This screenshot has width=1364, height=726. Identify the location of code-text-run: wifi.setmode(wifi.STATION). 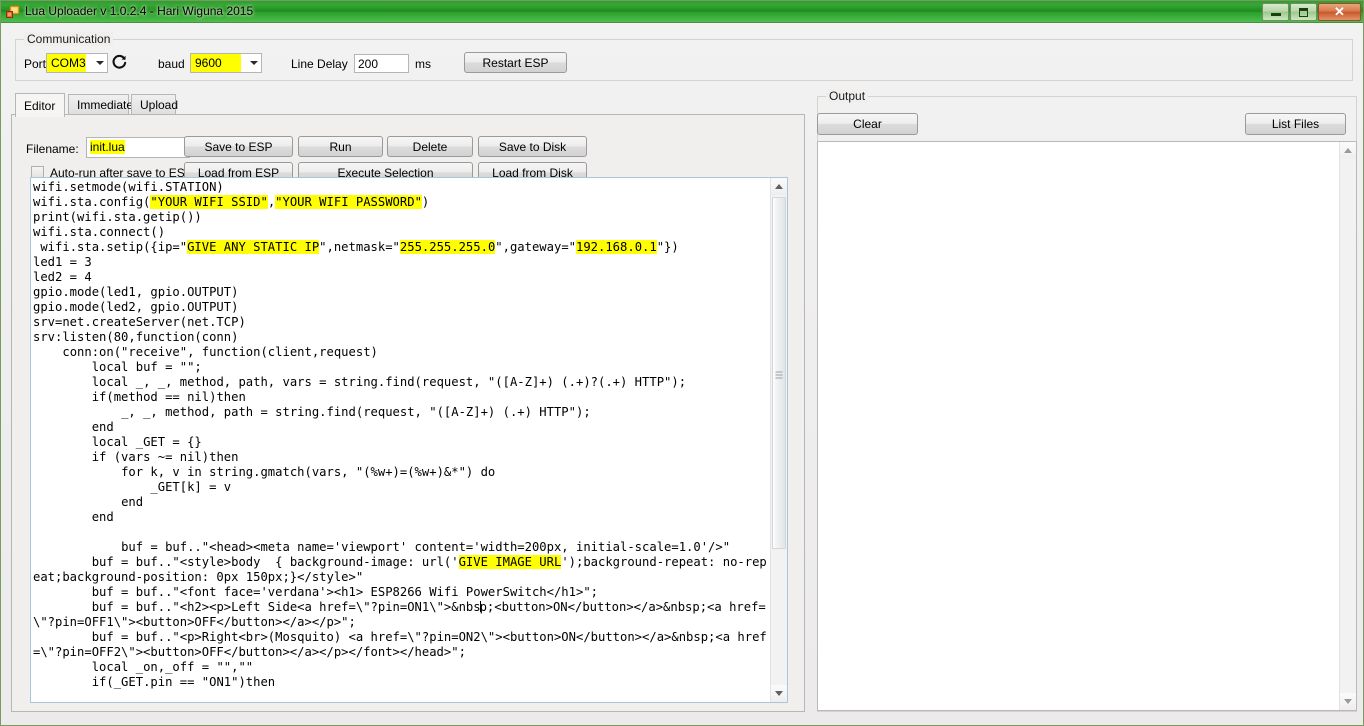
(128, 187).